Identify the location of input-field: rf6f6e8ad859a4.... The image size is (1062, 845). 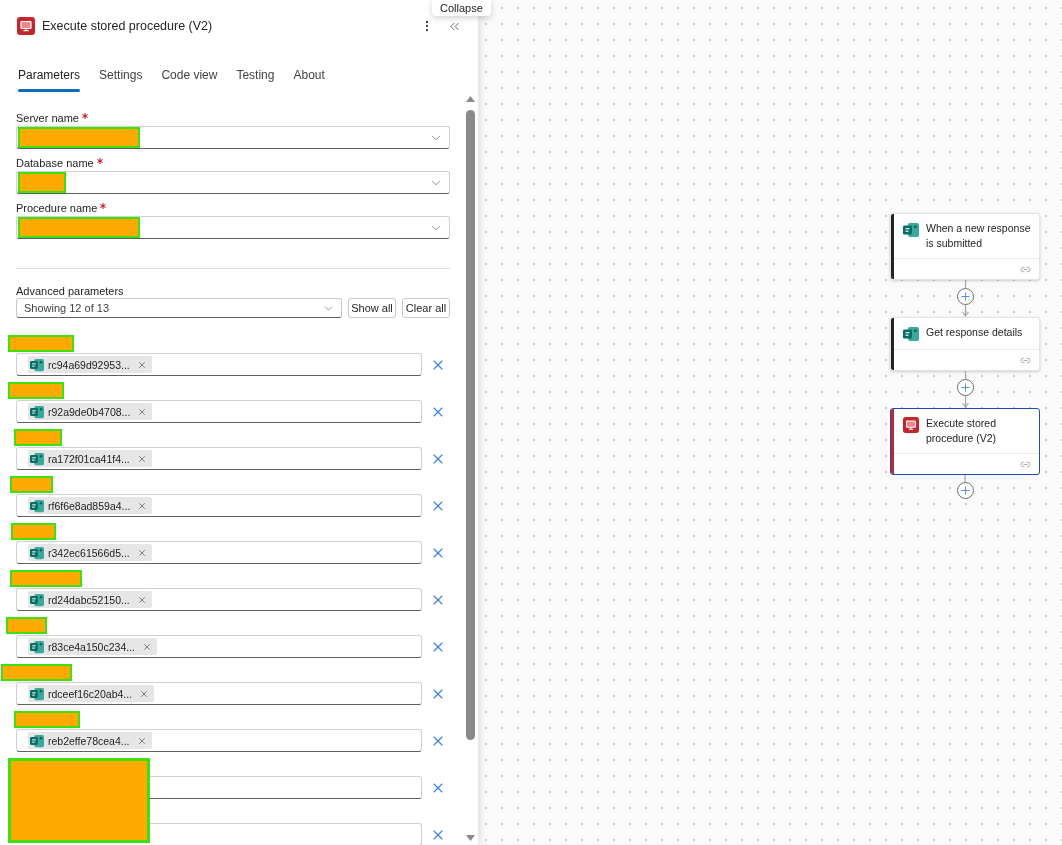
(219, 505).